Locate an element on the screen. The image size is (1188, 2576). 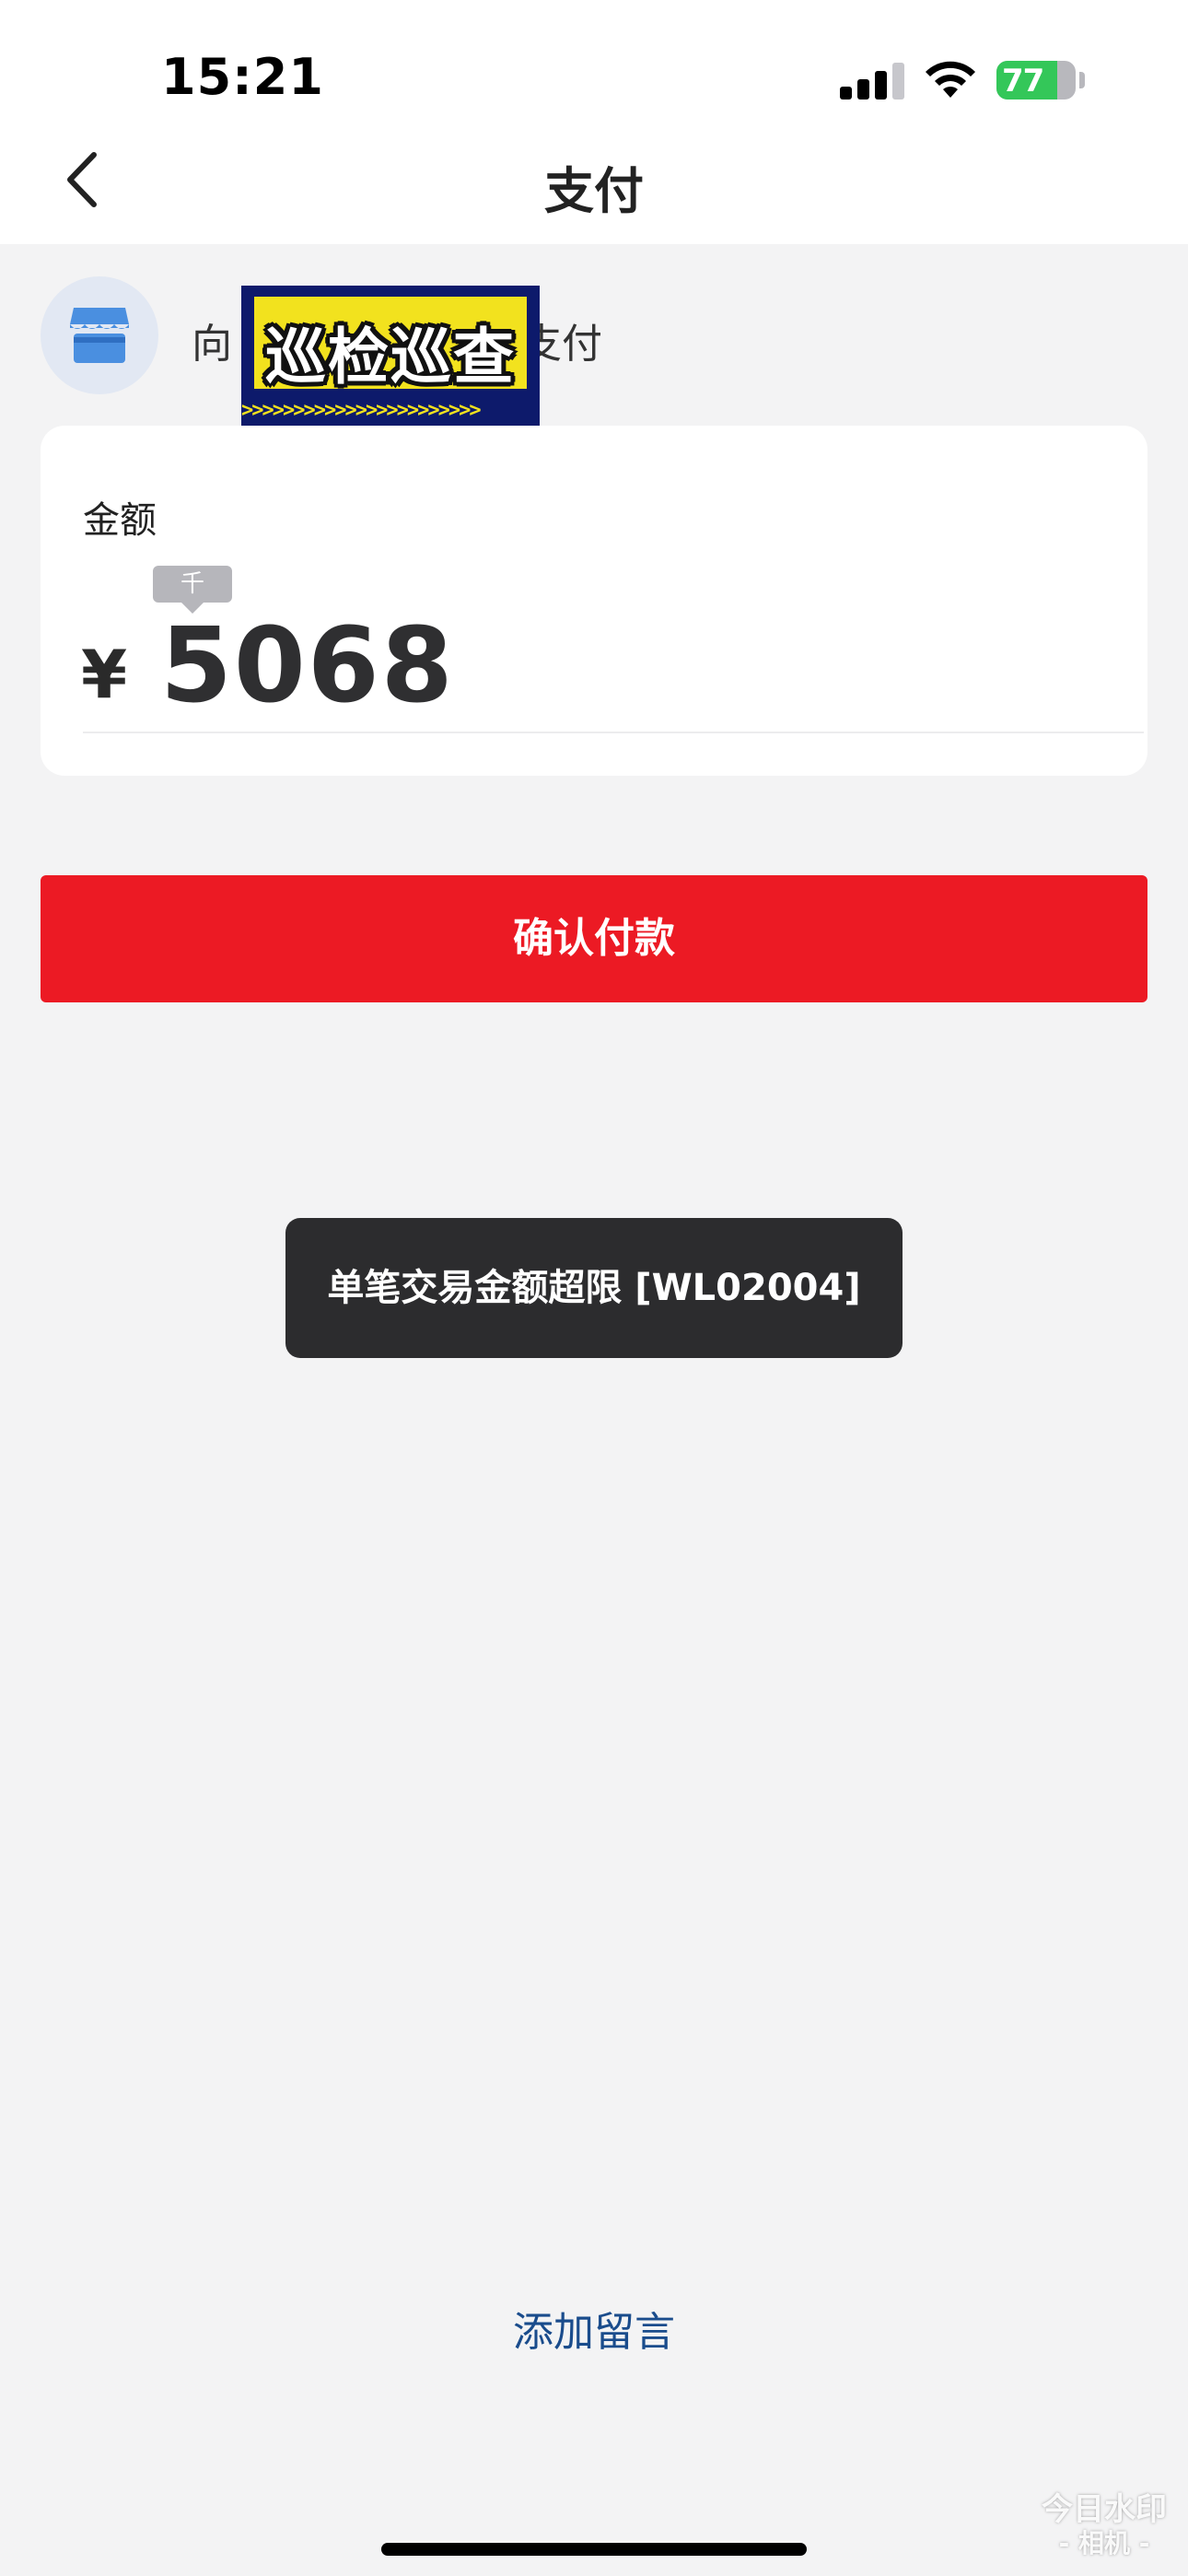
amount-unit-tooltip: 千 is located at coordinates (192, 590).